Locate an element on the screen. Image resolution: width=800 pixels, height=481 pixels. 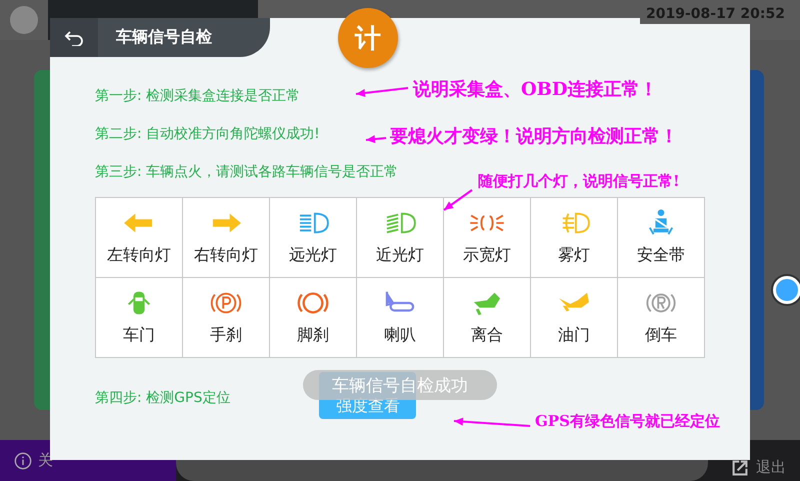
back-icon is located at coordinates (74, 38).